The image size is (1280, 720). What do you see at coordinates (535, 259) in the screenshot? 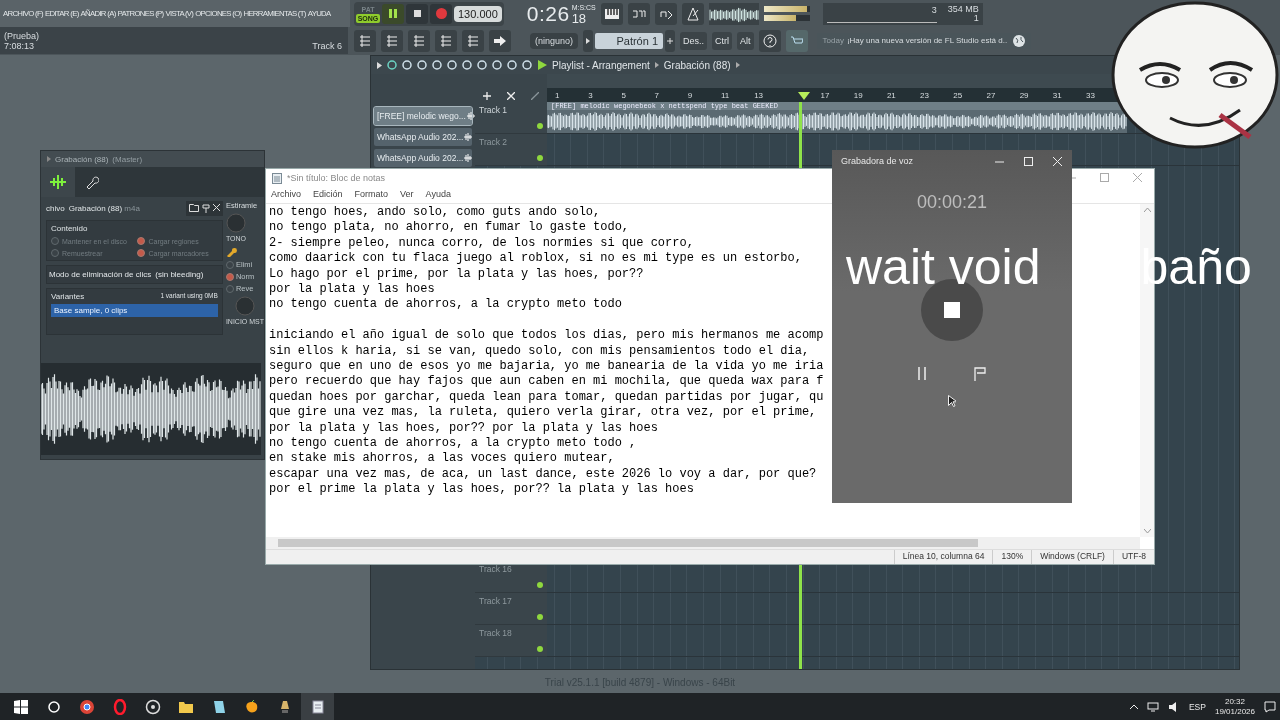
I see `text-line: como daarick con tu flaca juego al roblox, si no es mi type es un estorbo,` at bounding box center [535, 259].